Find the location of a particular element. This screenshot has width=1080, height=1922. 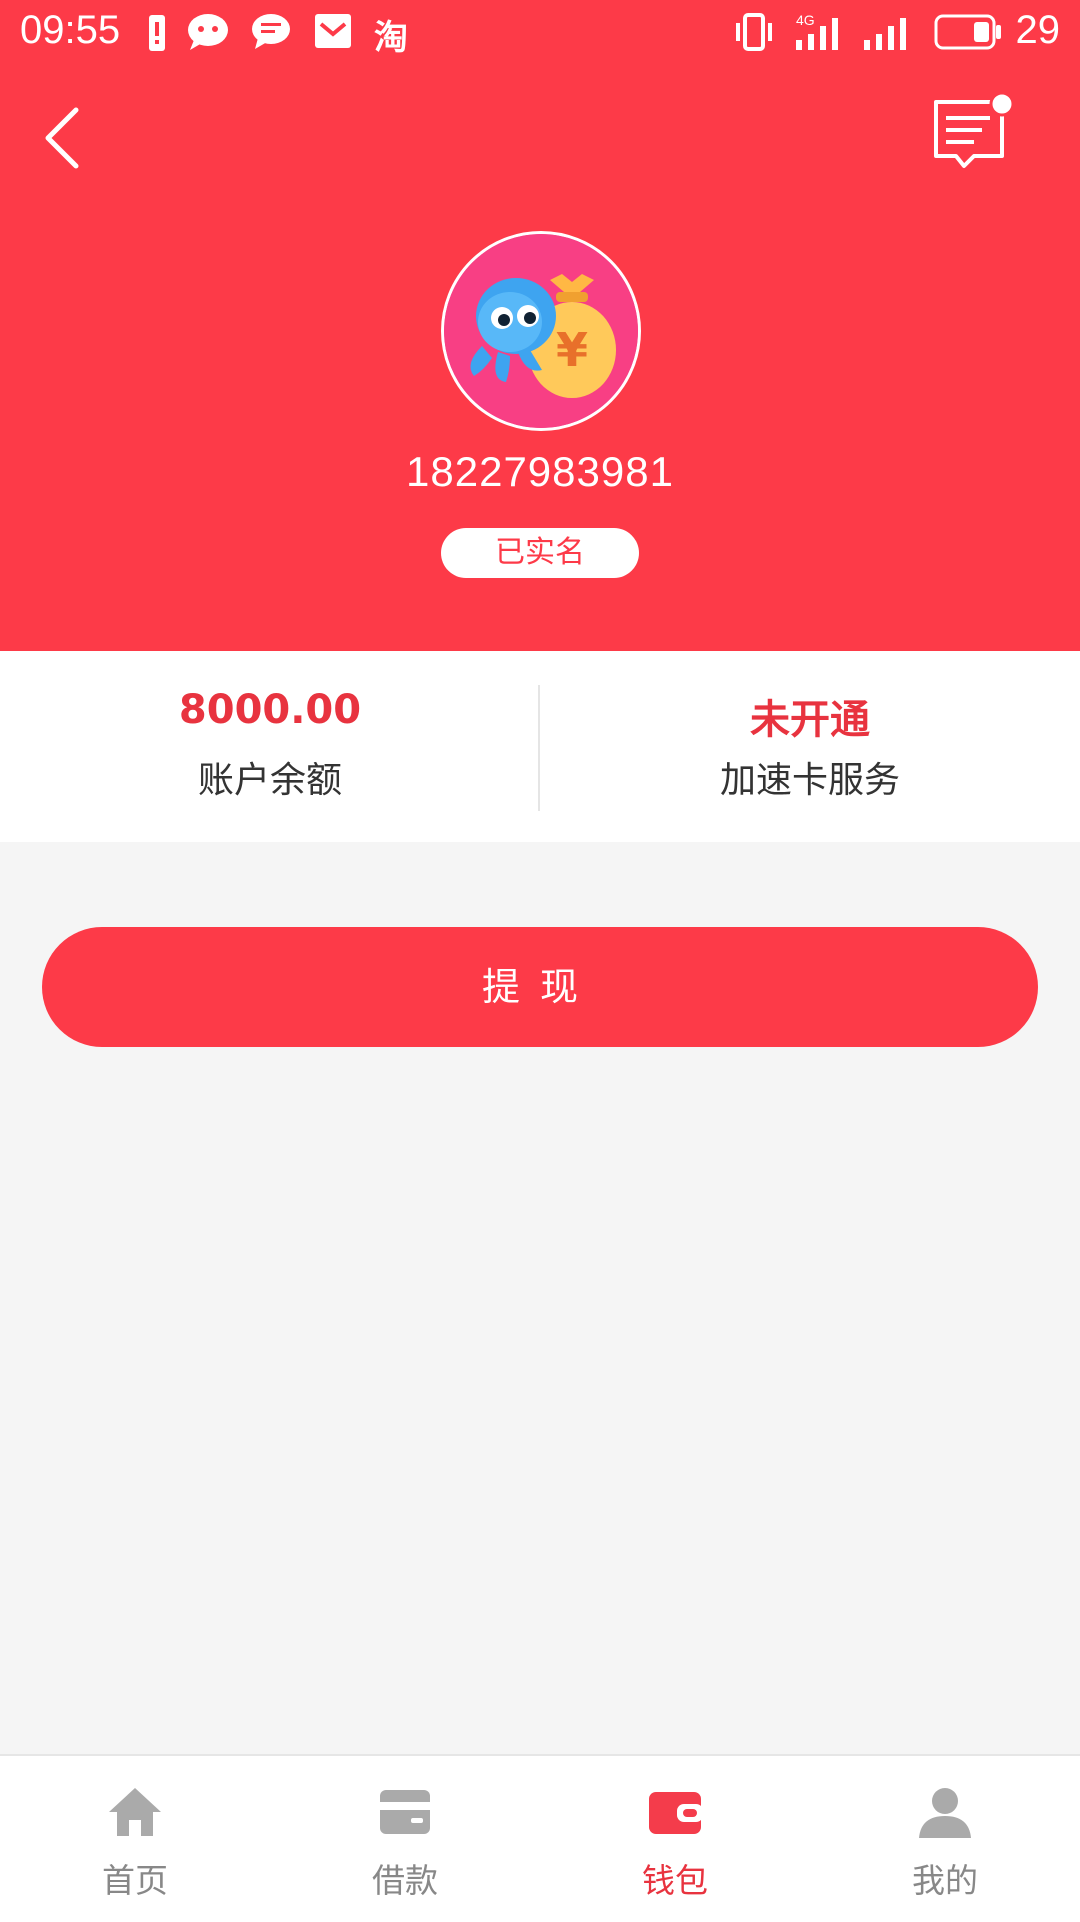

balance-section: 8000.00 账户余额 is located at coordinates (270, 746).